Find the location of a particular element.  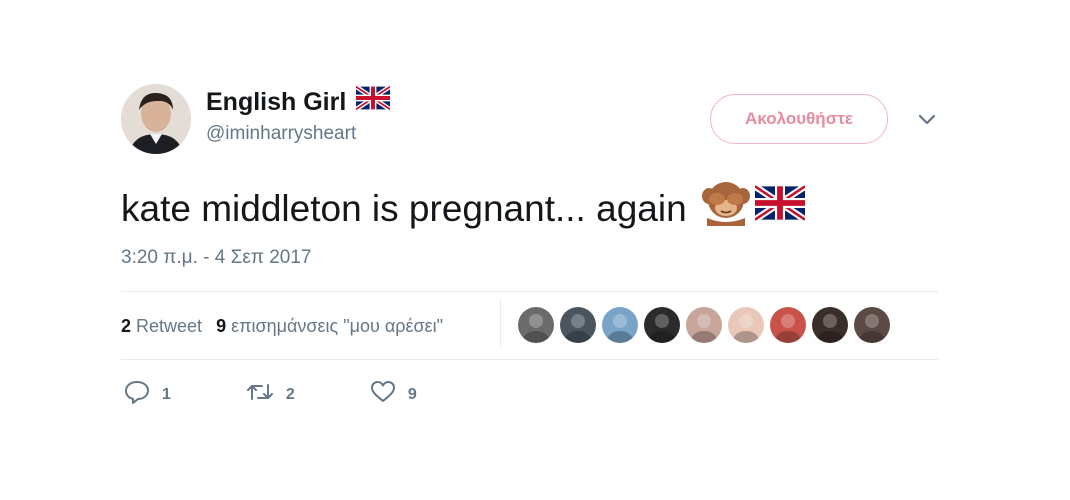

tweet-actions: 1 2 9 is located at coordinates (308, 394).